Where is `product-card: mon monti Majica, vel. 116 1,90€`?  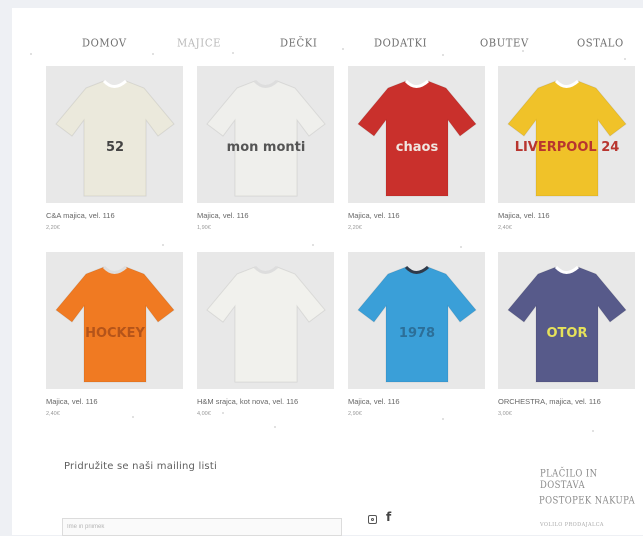
product-card: mon monti Majica, vel. 116 1,90€ is located at coordinates (265, 148).